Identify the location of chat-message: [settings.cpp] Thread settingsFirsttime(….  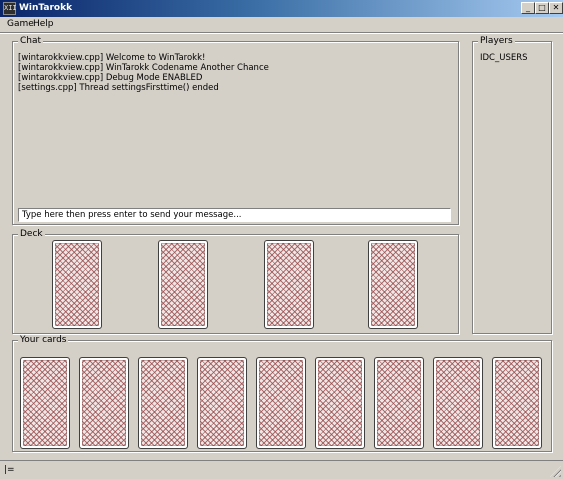
(118, 88).